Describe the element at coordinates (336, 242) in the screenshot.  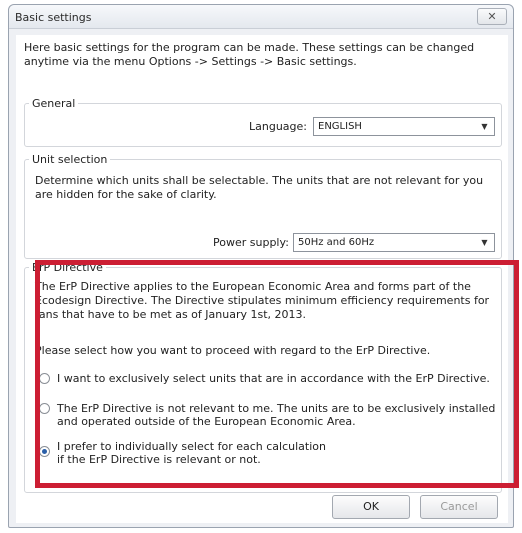
I see `power-supply-value: 50Hz and 60Hz` at that location.